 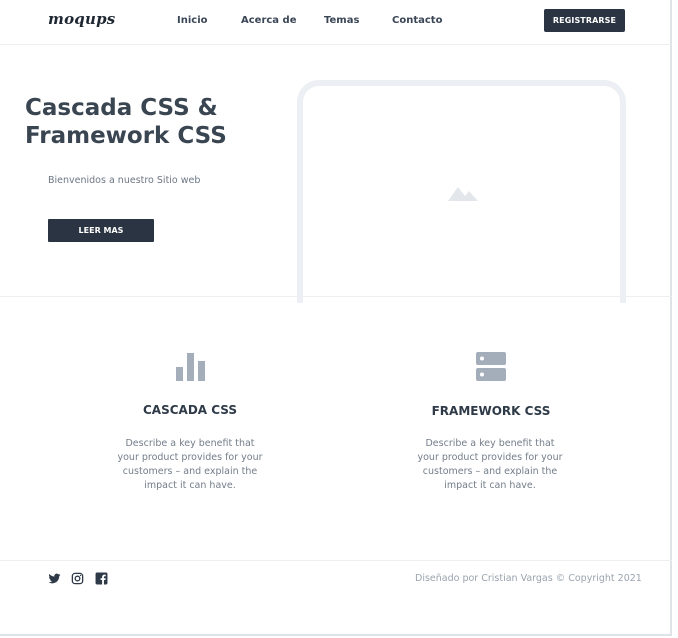 What do you see at coordinates (336, 560) in the screenshot?
I see `footer-divider` at bounding box center [336, 560].